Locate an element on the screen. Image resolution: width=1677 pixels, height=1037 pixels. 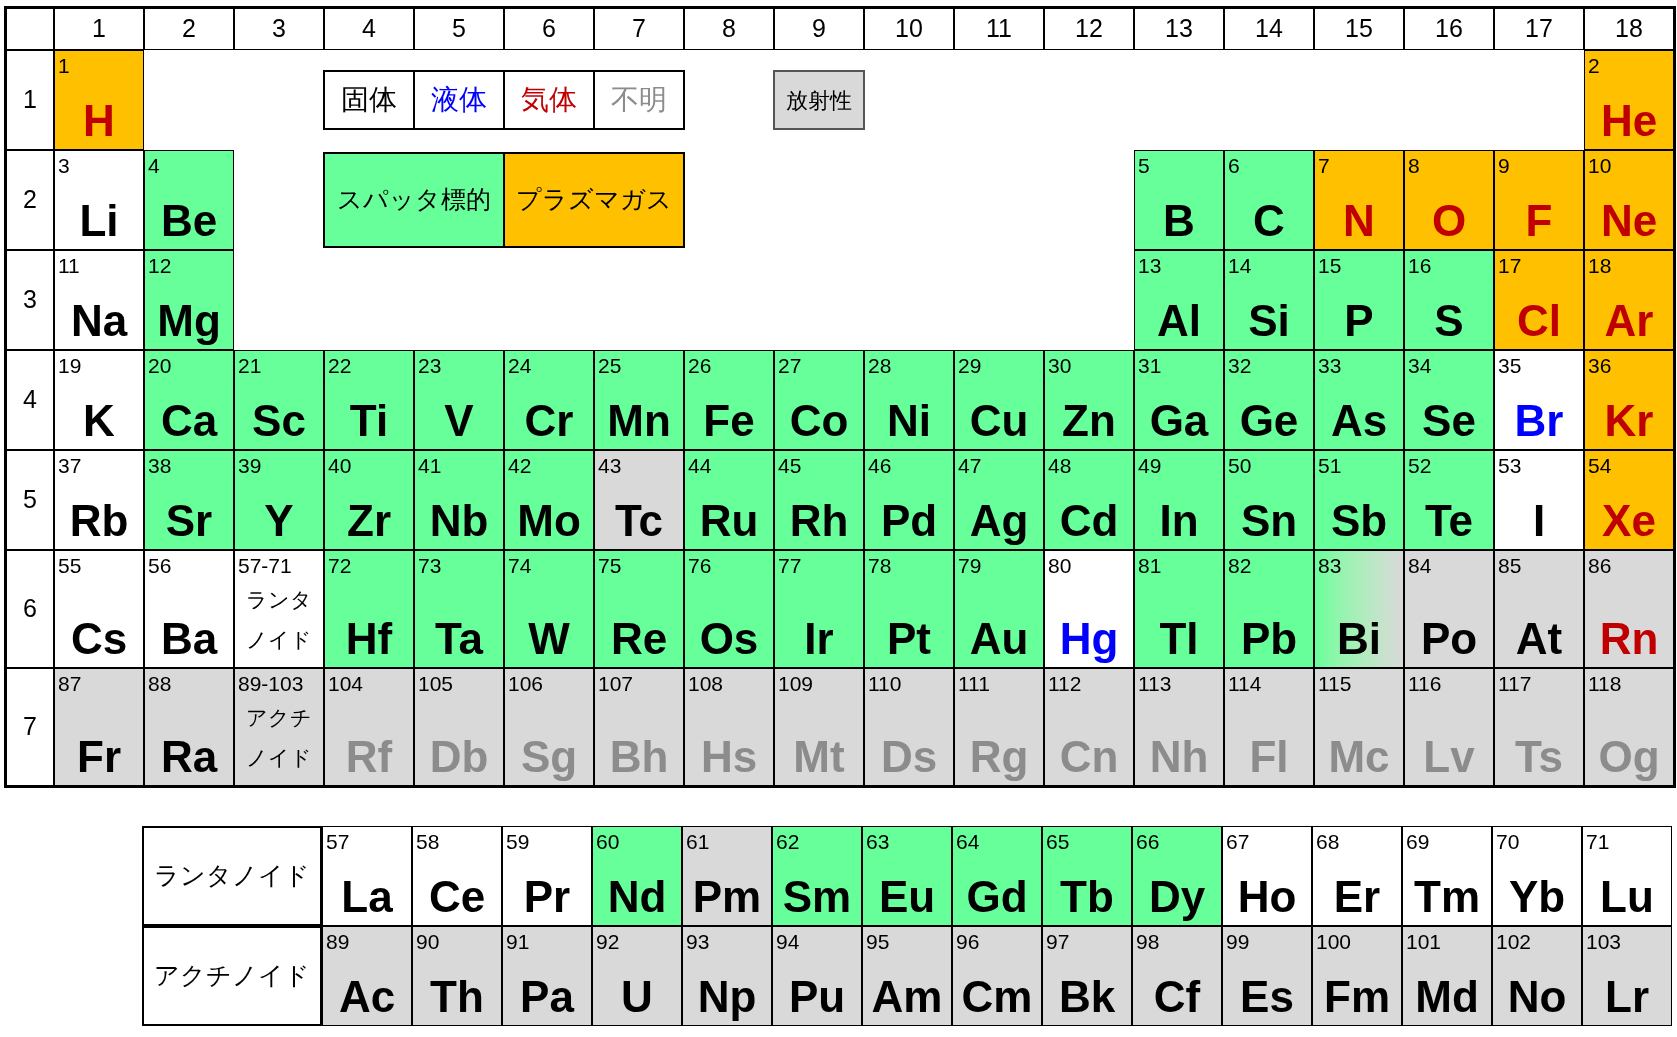
column-header: 6 is located at coordinates (549, 29).